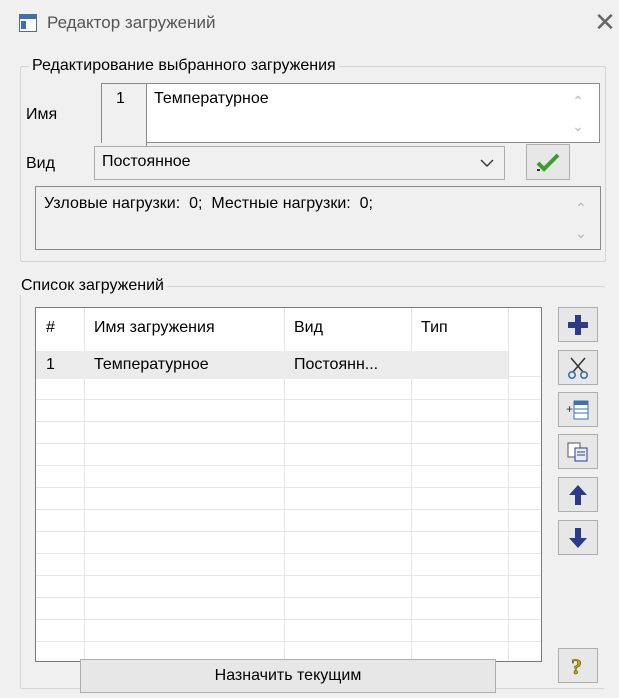  What do you see at coordinates (581, 233) in the screenshot?
I see `info-scroll-down-icon: ⌄` at bounding box center [581, 233].